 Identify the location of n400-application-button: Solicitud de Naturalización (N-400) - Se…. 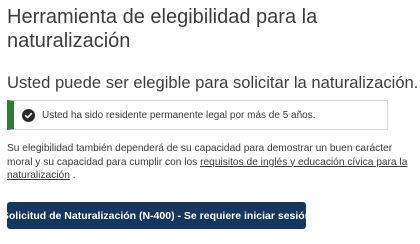
(156, 215).